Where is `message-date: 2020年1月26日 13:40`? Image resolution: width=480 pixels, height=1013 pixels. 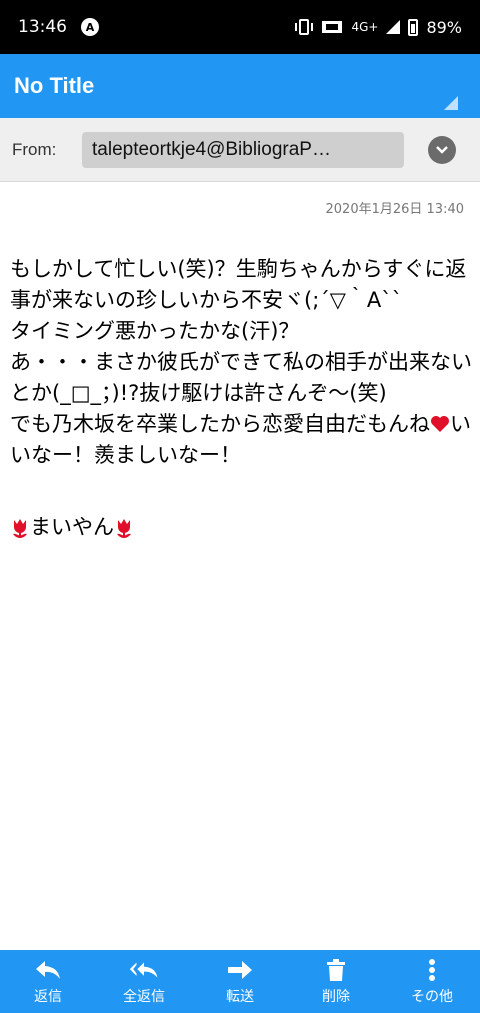 message-date: 2020年1月26日 13:40 is located at coordinates (395, 209).